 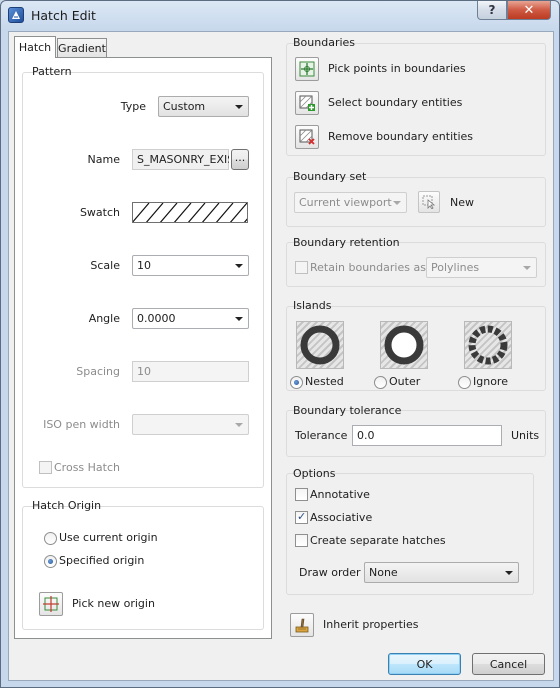 I want to click on draw-order-dropdown: None, so click(x=441, y=572).